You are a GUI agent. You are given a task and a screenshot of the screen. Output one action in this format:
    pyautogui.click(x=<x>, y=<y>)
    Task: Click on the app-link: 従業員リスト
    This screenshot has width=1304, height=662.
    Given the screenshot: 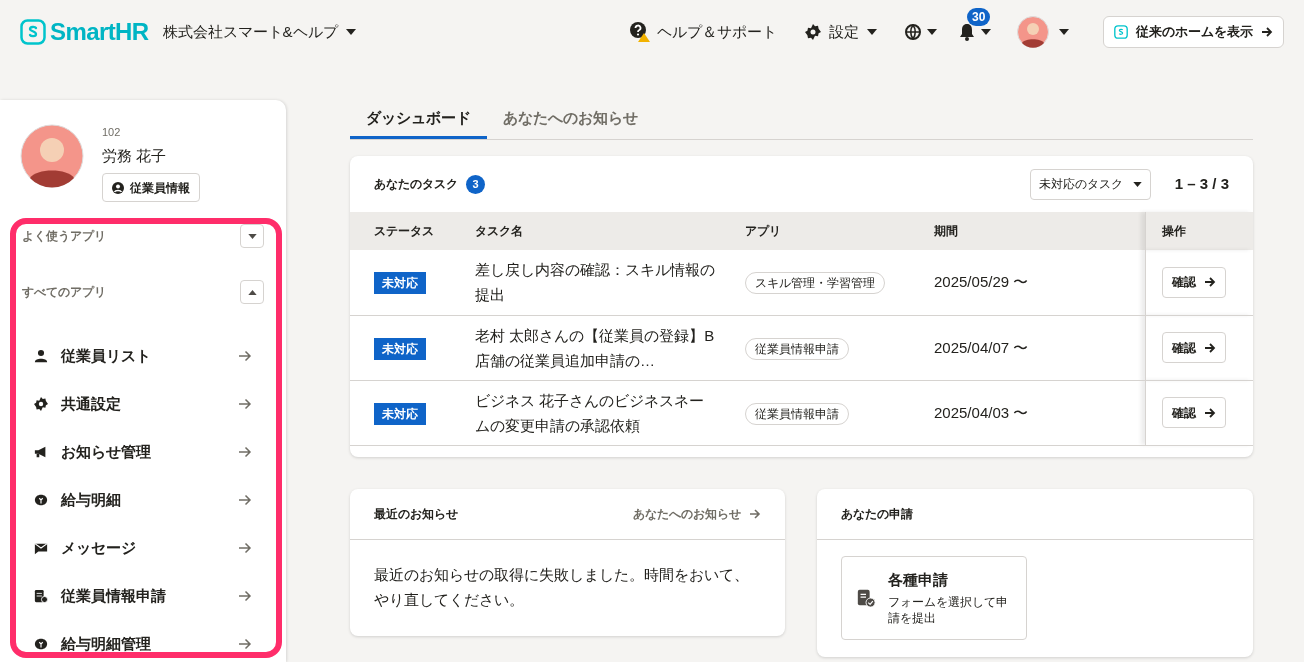 What is the action you would take?
    pyautogui.click(x=143, y=356)
    